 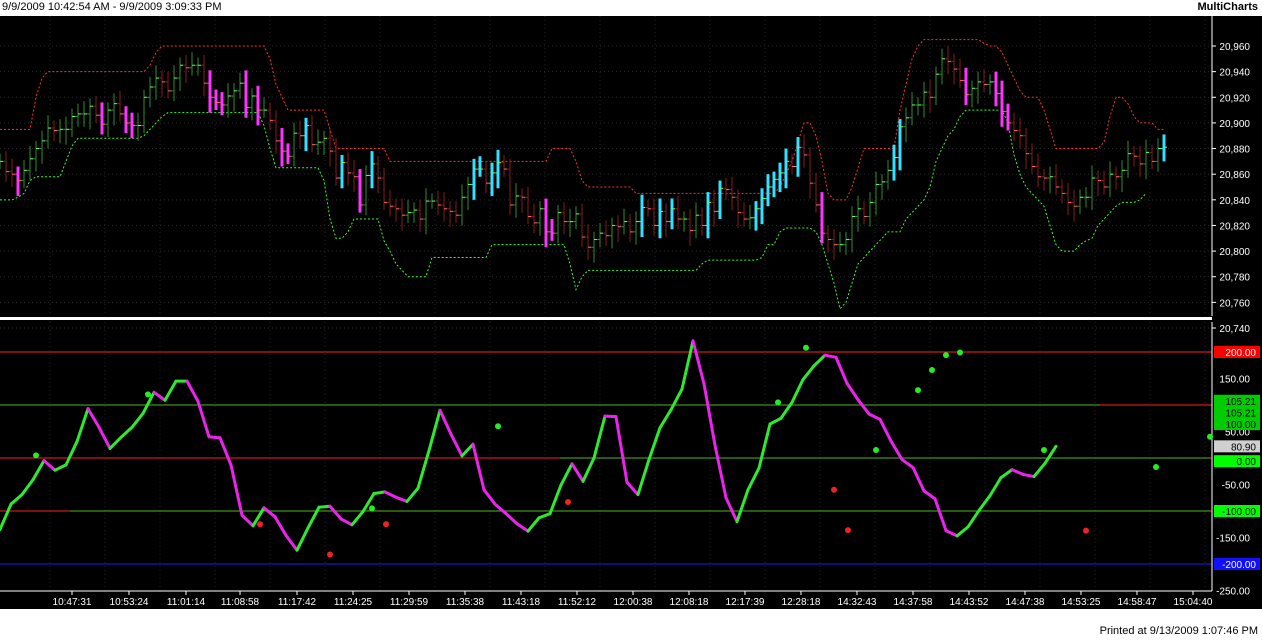 I want to click on time-tick-label: 14:43:52, so click(x=969, y=602).